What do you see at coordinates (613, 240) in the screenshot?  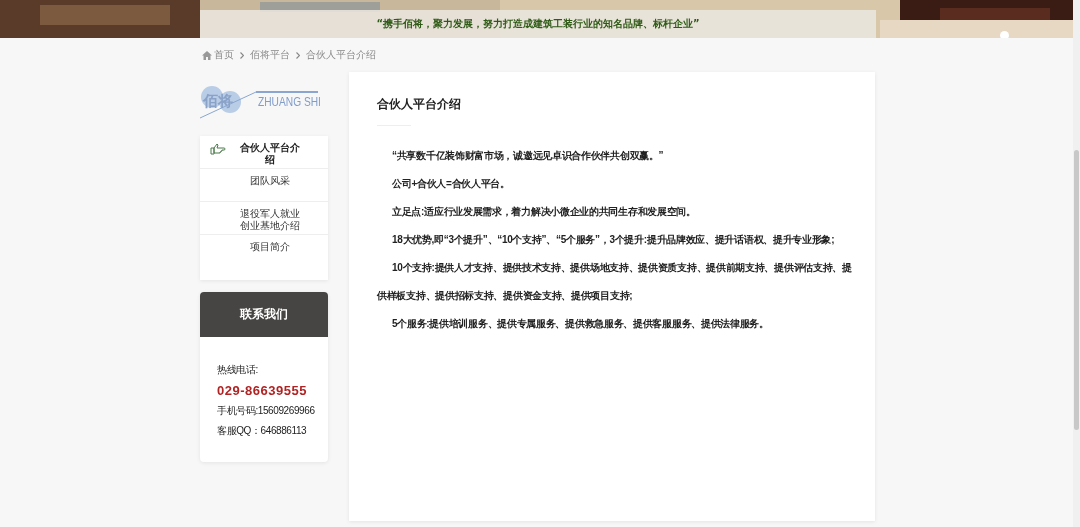 I see `paragraph: 18大优势,即“3个提升”、“10个支持”、“5个服务”，3个提升:提升品牌效应、提升话语权、提升专业形象;` at bounding box center [613, 240].